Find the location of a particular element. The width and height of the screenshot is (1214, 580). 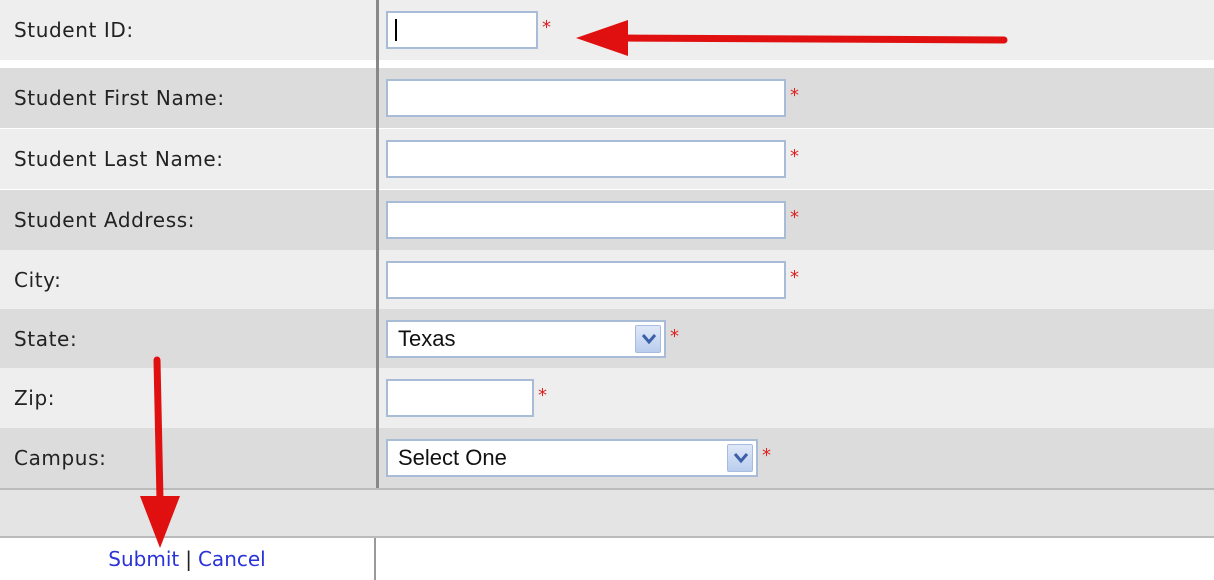

address-input is located at coordinates (586, 220).